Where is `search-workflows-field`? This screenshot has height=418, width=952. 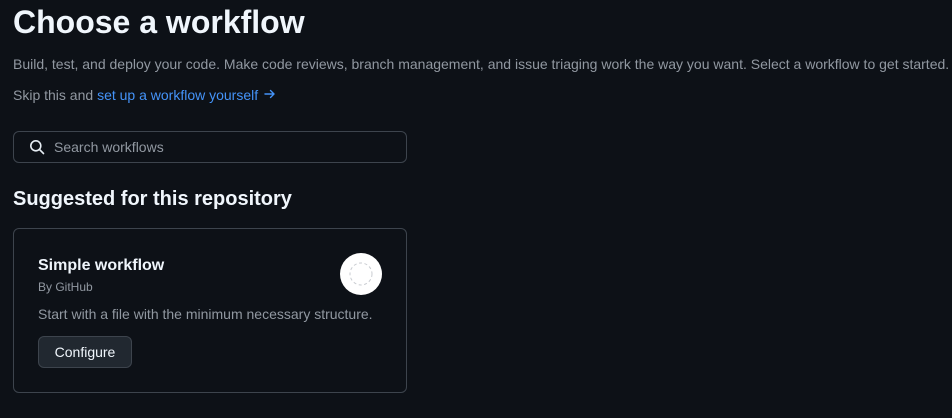
search-workflows-field is located at coordinates (210, 147).